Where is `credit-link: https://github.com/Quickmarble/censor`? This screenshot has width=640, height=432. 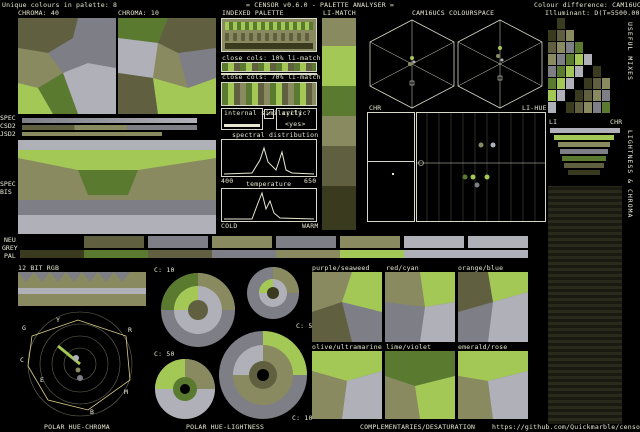
credit-link: https://github.com/Quickmarble/censor is located at coordinates (566, 427).